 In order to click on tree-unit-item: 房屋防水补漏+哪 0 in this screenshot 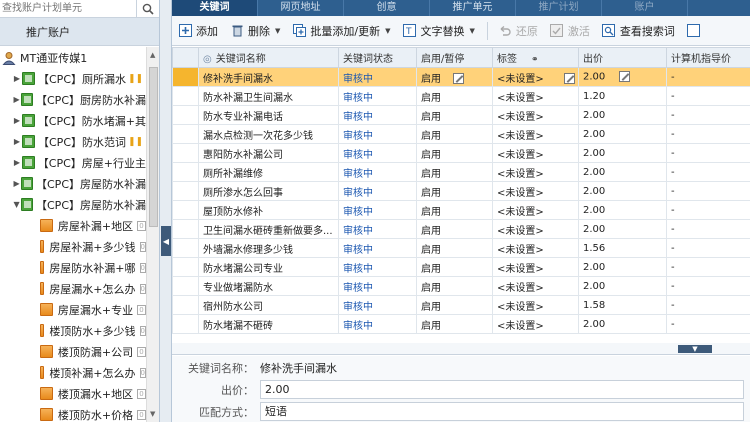, I will do `click(73, 267)`.